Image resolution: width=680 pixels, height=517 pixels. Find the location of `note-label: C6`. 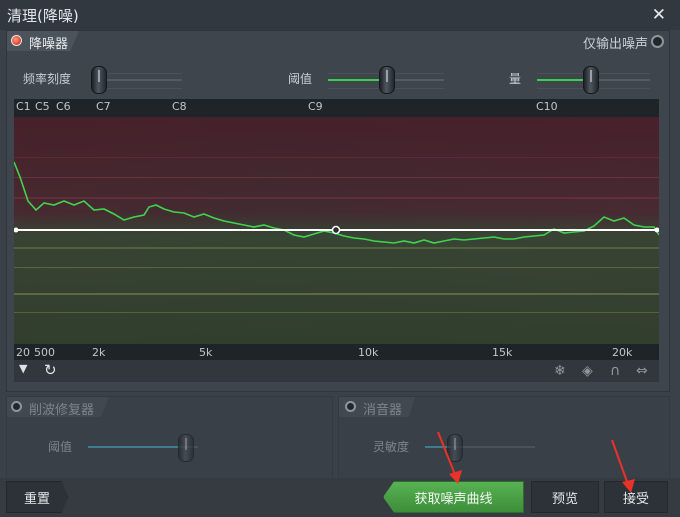

note-label: C6 is located at coordinates (63, 106).